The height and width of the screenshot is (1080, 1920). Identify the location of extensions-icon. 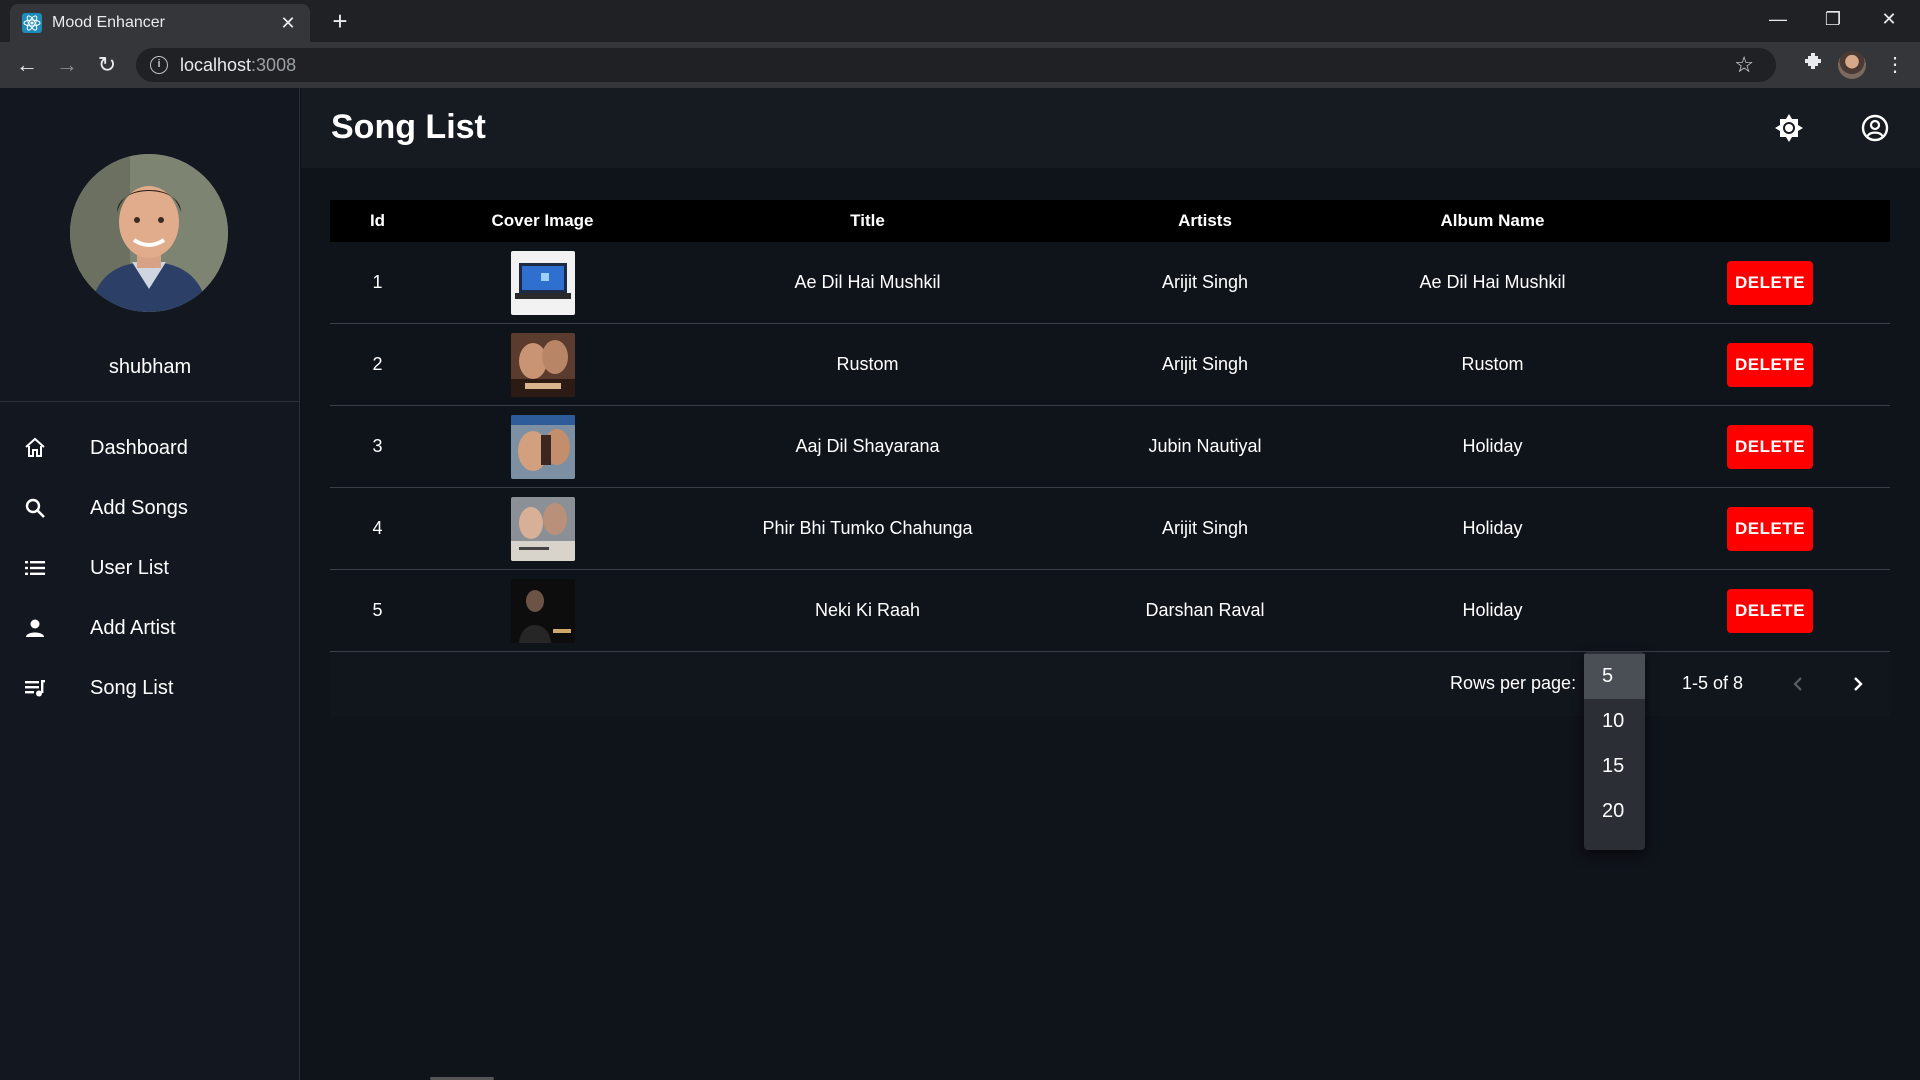
(1813, 65).